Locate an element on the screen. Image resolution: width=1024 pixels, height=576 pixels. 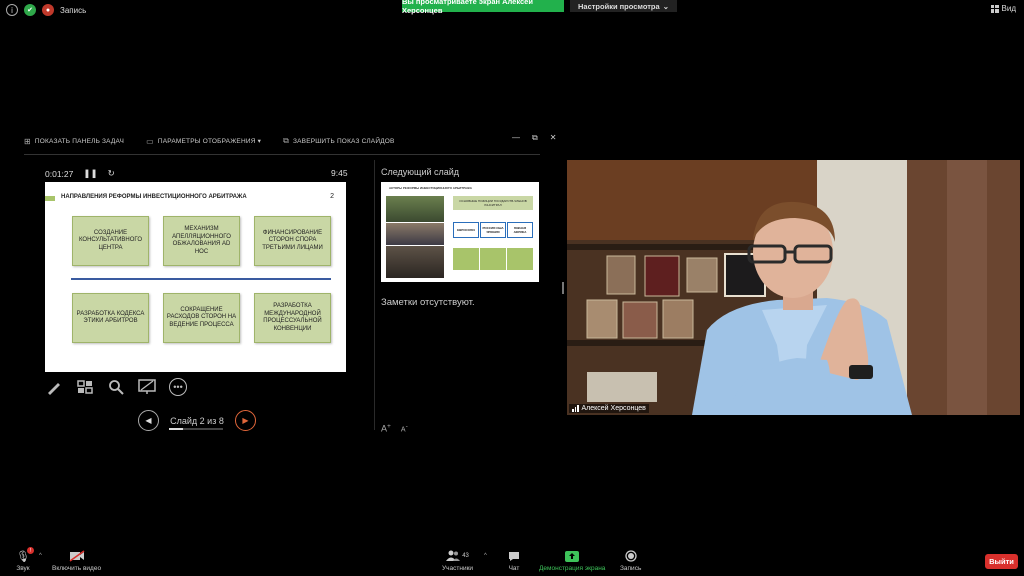
increase-font-button: A+ is located at coordinates (386, 428).